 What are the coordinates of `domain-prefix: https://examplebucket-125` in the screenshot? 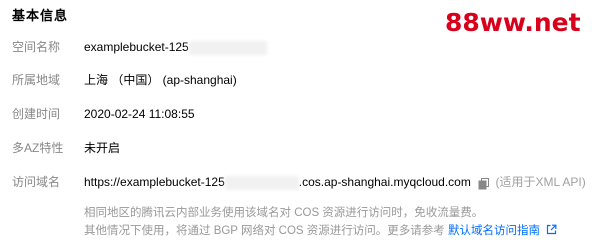 It's located at (154, 182).